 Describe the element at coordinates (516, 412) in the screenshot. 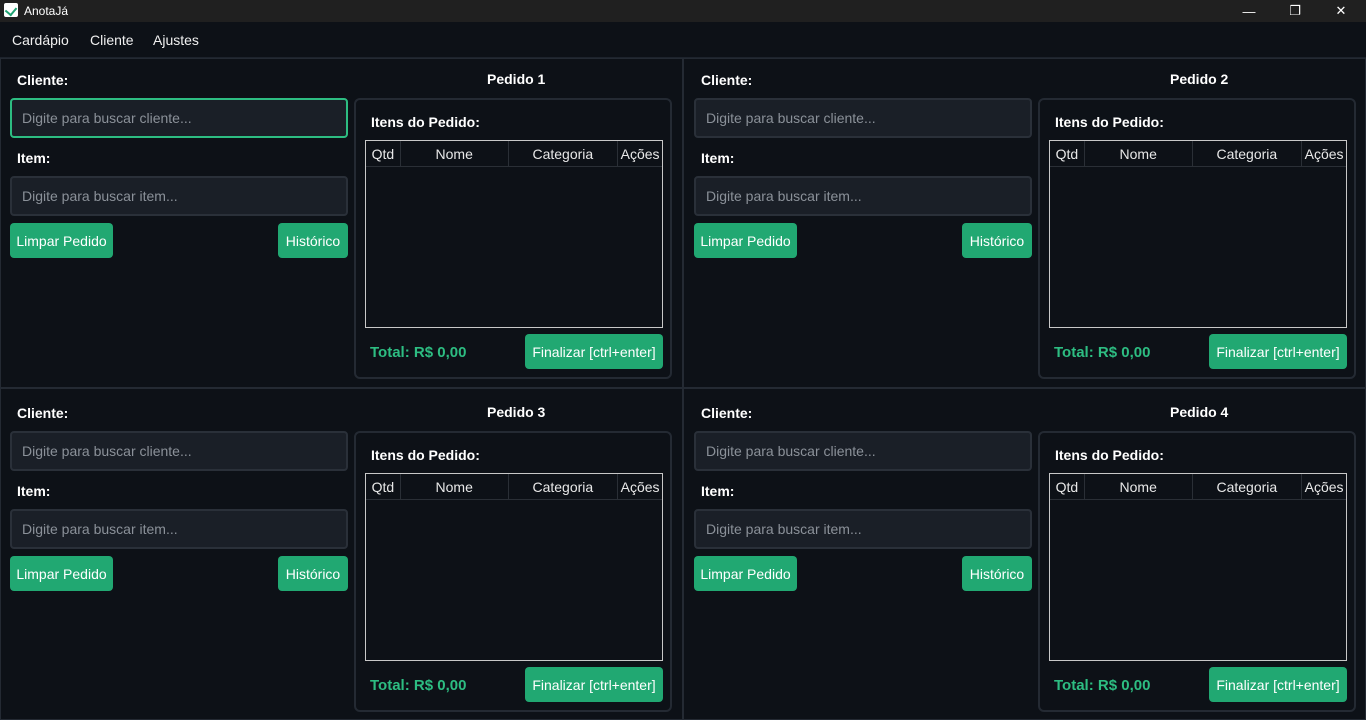

I see `order-title: Pedido 3` at that location.